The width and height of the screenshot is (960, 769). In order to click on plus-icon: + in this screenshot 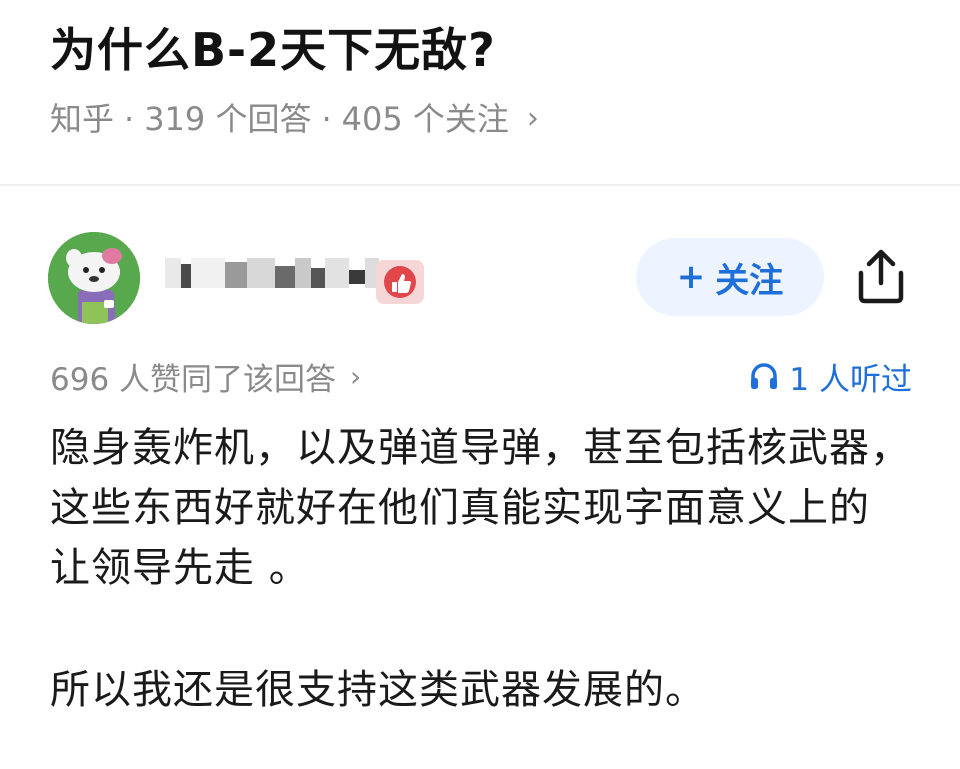, I will do `click(691, 277)`.